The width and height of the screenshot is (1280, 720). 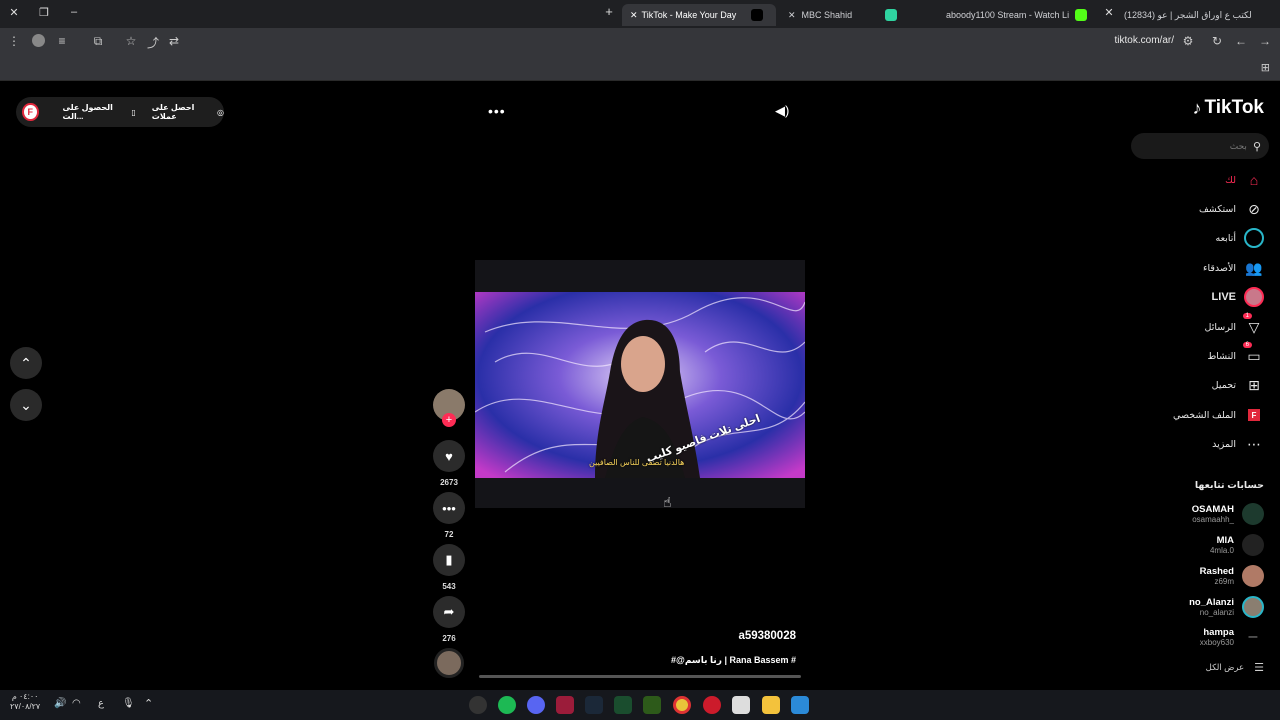 I want to click on user-avatar: F, so click(x=30, y=112).